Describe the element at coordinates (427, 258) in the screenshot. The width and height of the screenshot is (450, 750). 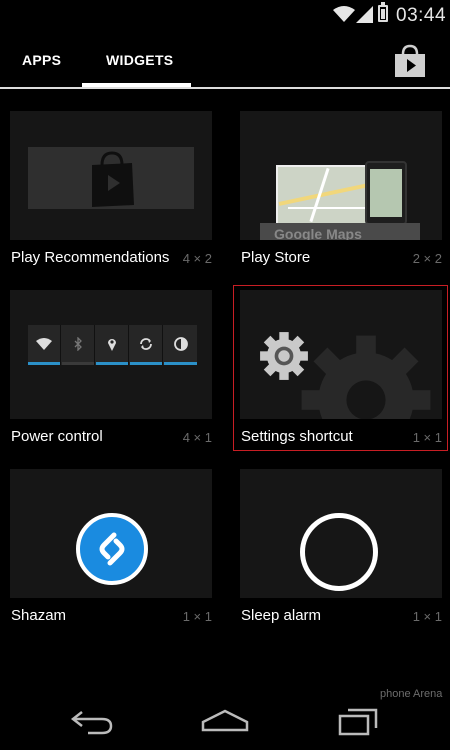
I see `widget-size: 2 × 2` at that location.